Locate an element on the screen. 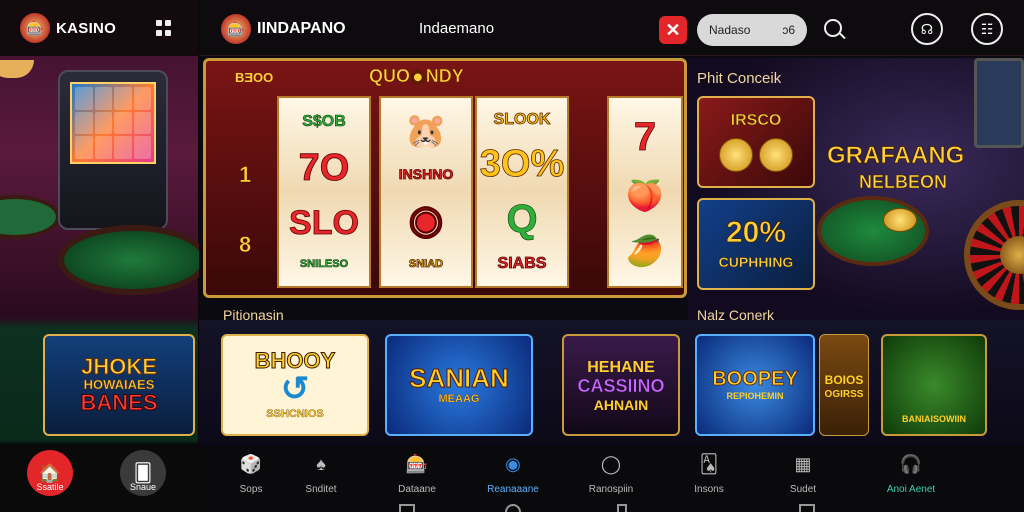  reel-symbol: 🍑 is located at coordinates (645, 196).